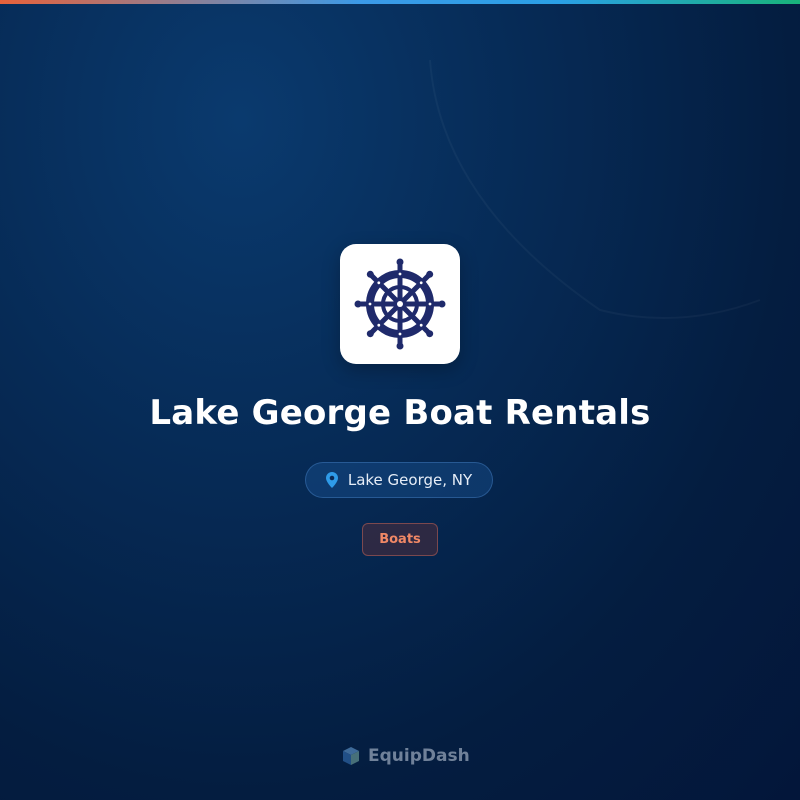  I want to click on category-label: Boats, so click(400, 539).